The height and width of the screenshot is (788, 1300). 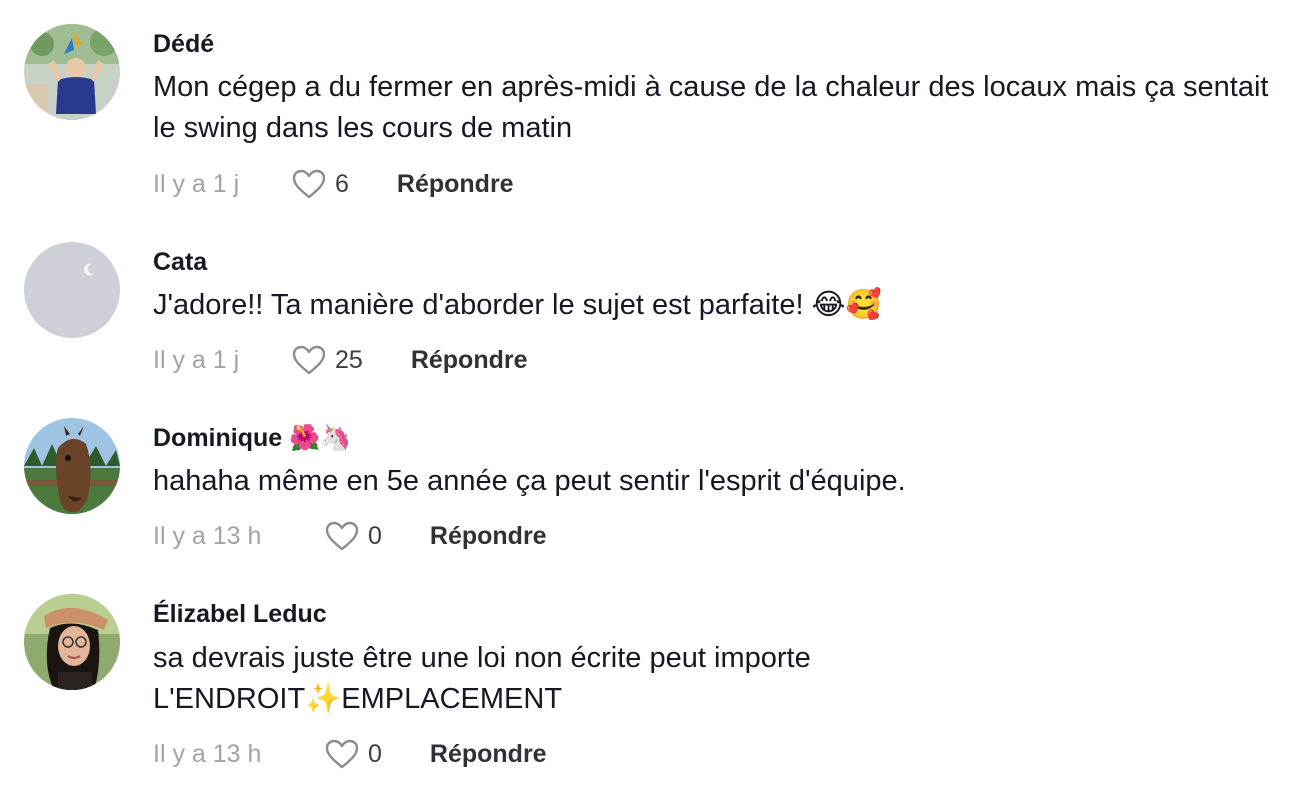 What do you see at coordinates (180, 262) in the screenshot?
I see `comment-username: Cata` at bounding box center [180, 262].